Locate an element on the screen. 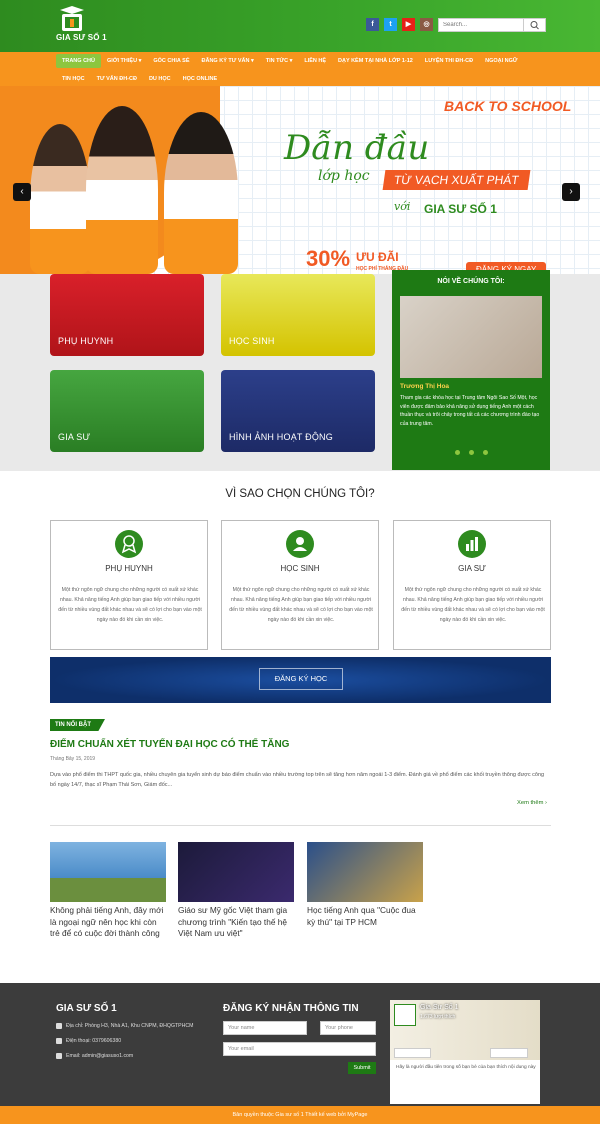 Image resolution: width=600 pixels, height=1124 pixels. read-more-link: Xem thêm › is located at coordinates (532, 803).